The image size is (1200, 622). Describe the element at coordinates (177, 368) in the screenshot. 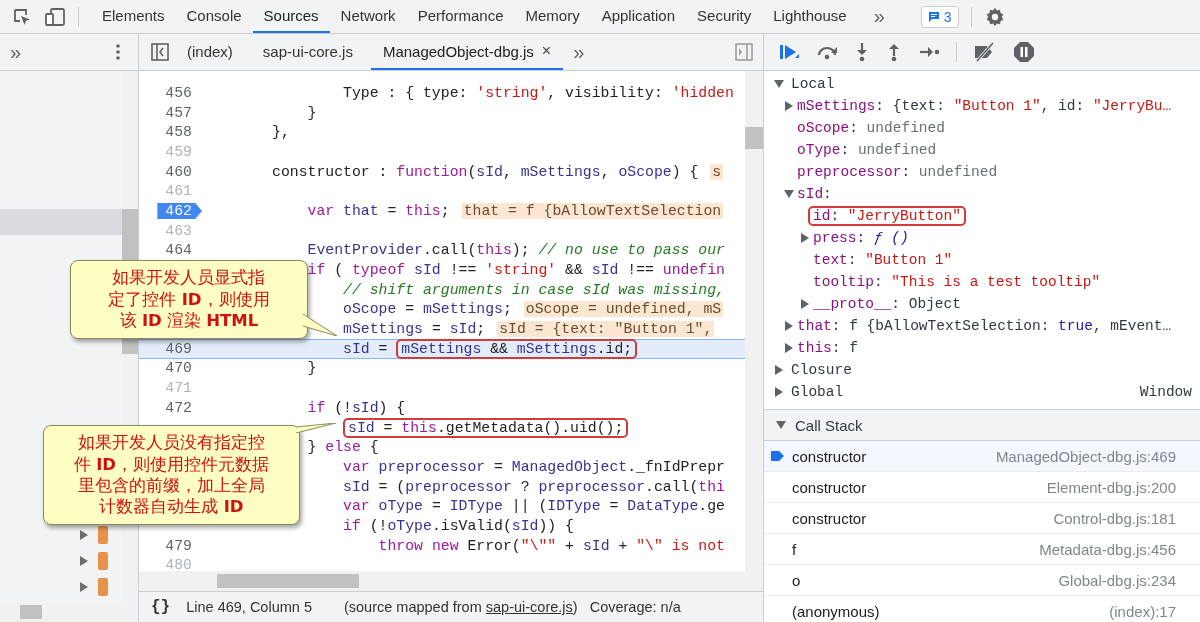

I see `line-number: 470` at that location.